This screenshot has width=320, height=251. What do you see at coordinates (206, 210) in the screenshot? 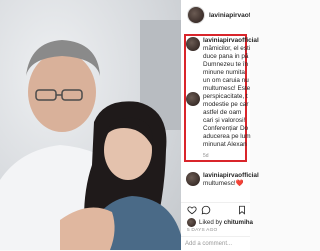
I see `comment-icon` at bounding box center [206, 210].